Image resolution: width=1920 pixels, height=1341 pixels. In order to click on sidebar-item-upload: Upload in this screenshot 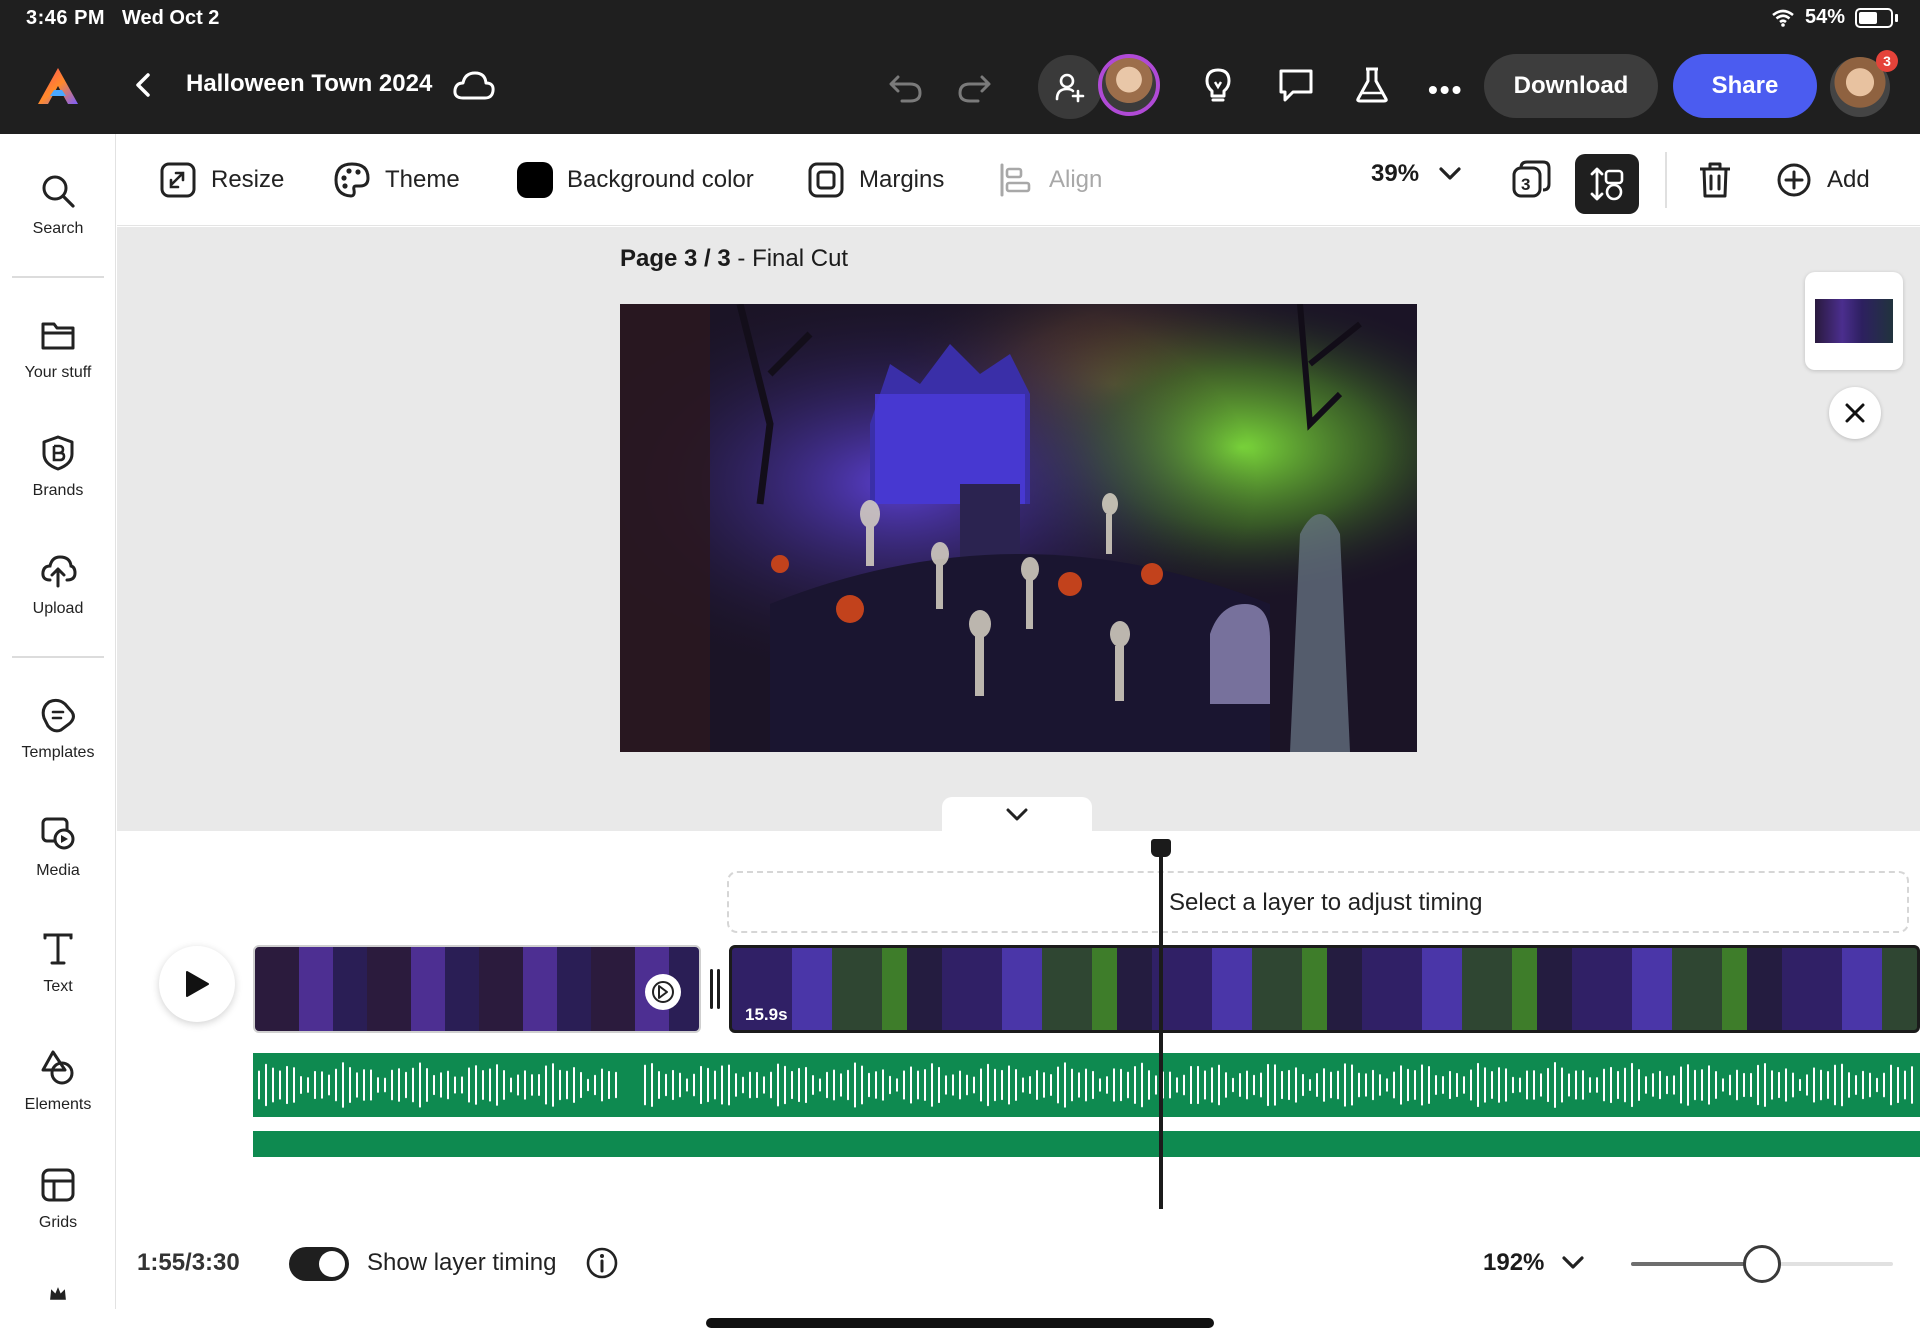, I will do `click(58, 585)`.